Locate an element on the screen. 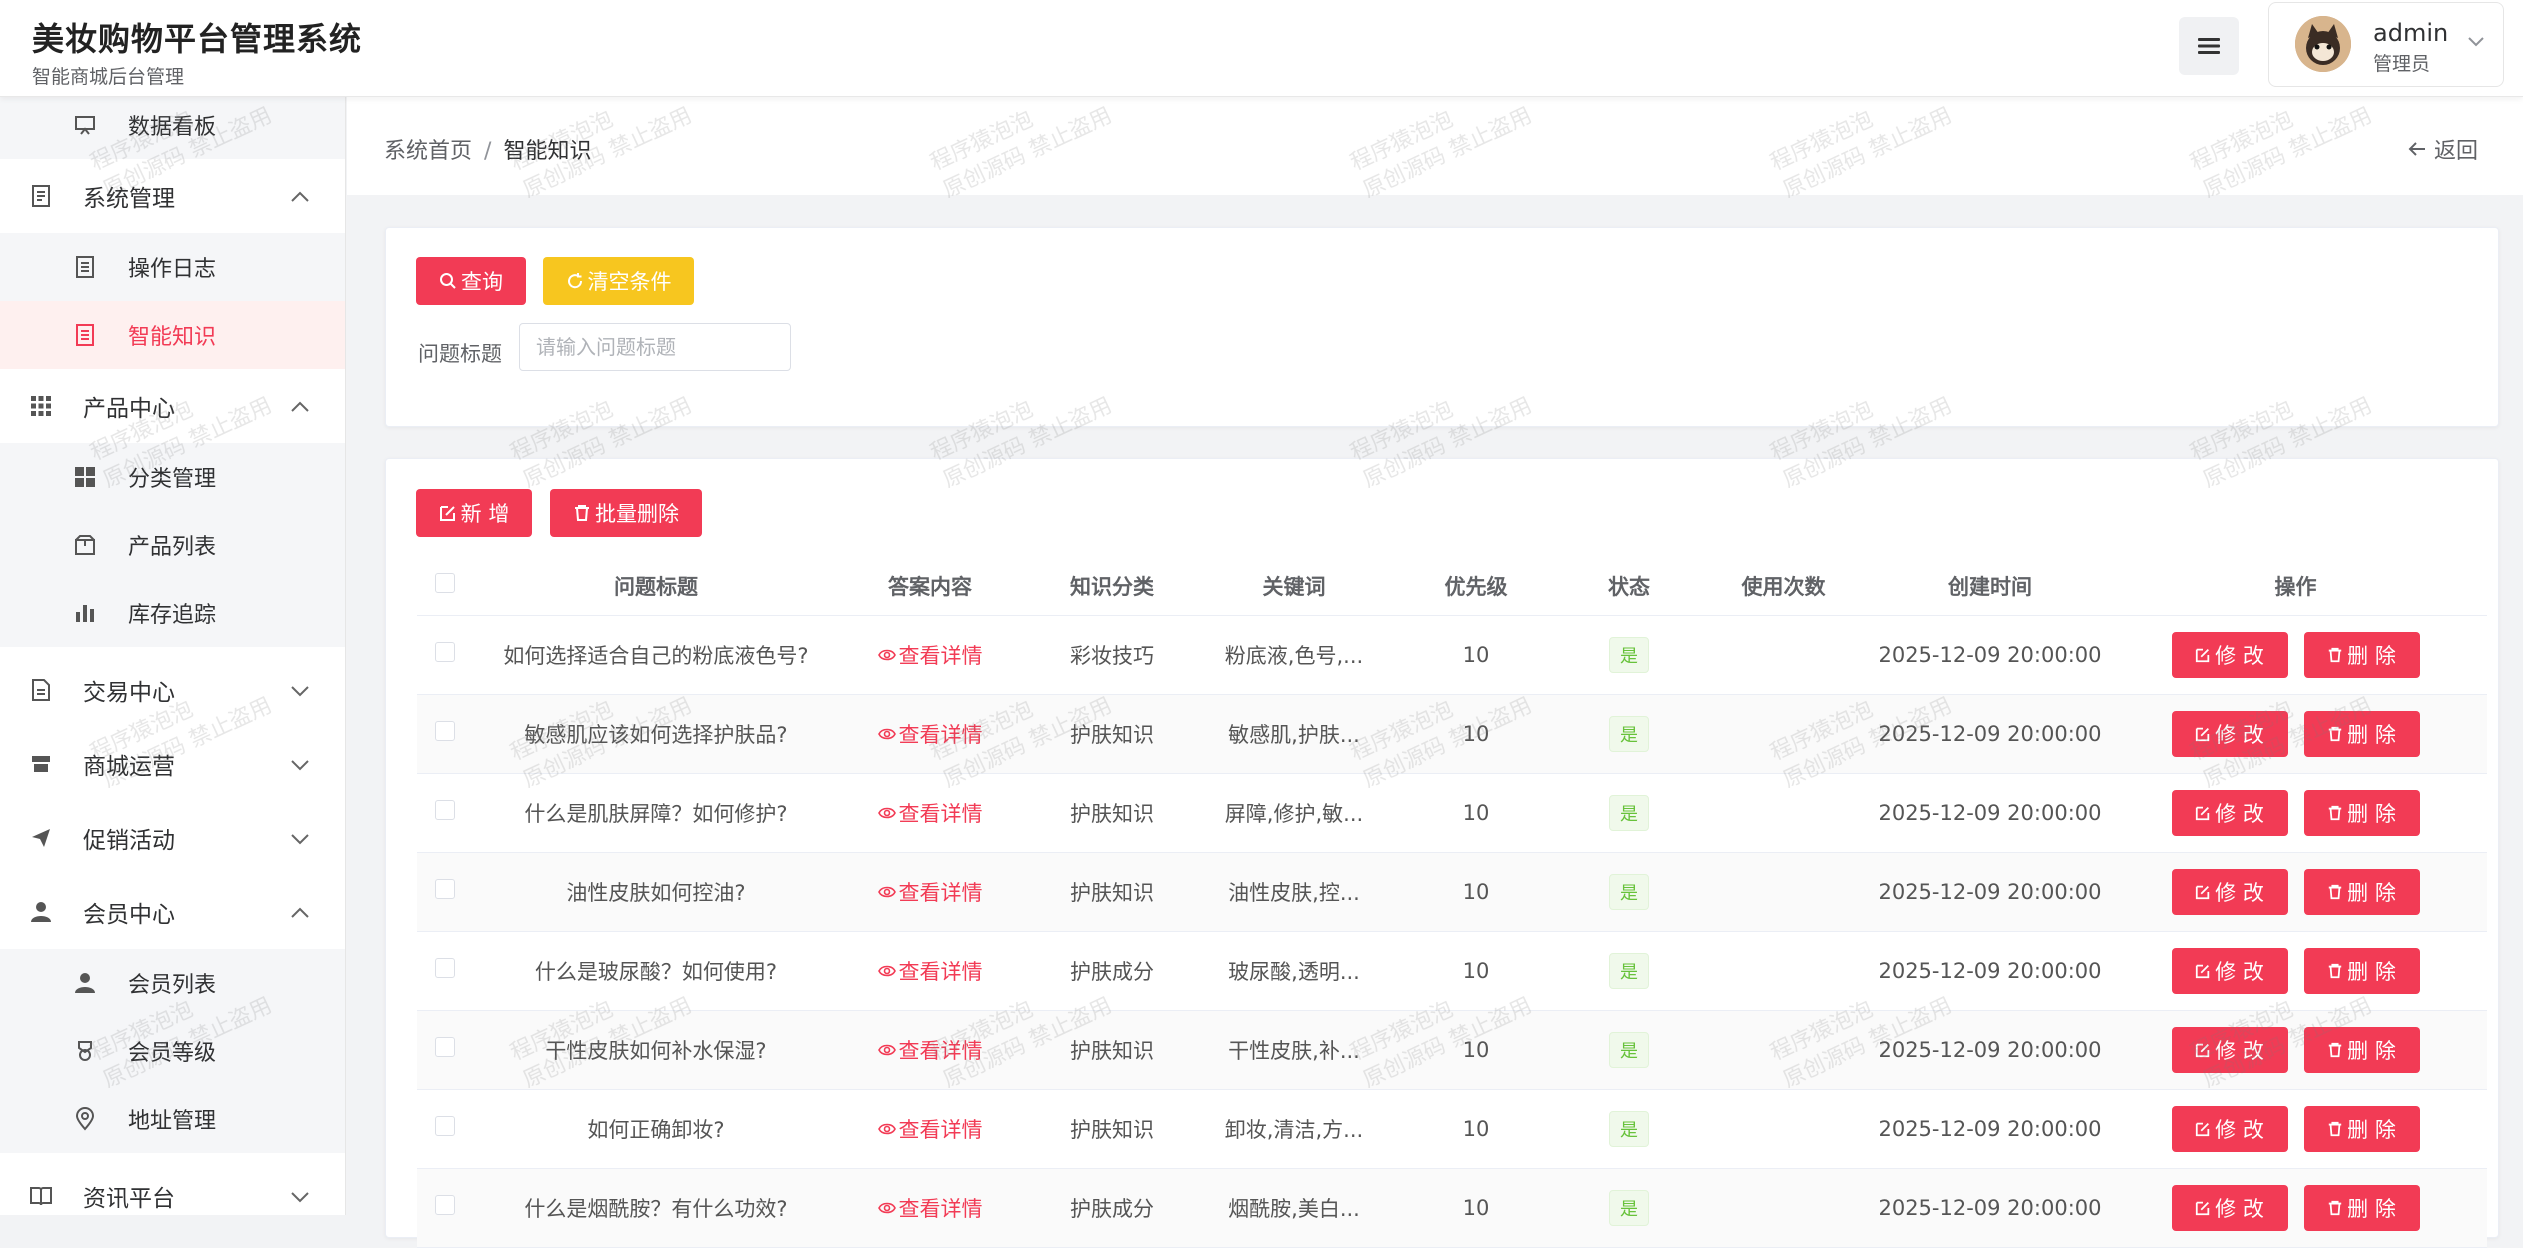  sidebar-item-product-center: 产品中心 is located at coordinates (172, 406).